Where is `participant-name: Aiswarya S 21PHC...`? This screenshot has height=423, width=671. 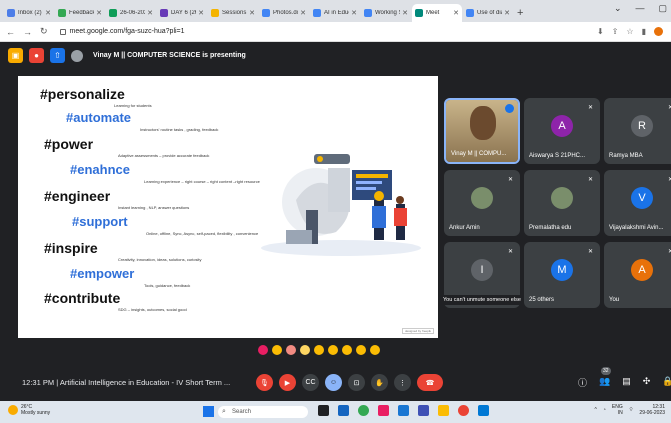 participant-name: Aiswarya S 21PHC... is located at coordinates (557, 156).